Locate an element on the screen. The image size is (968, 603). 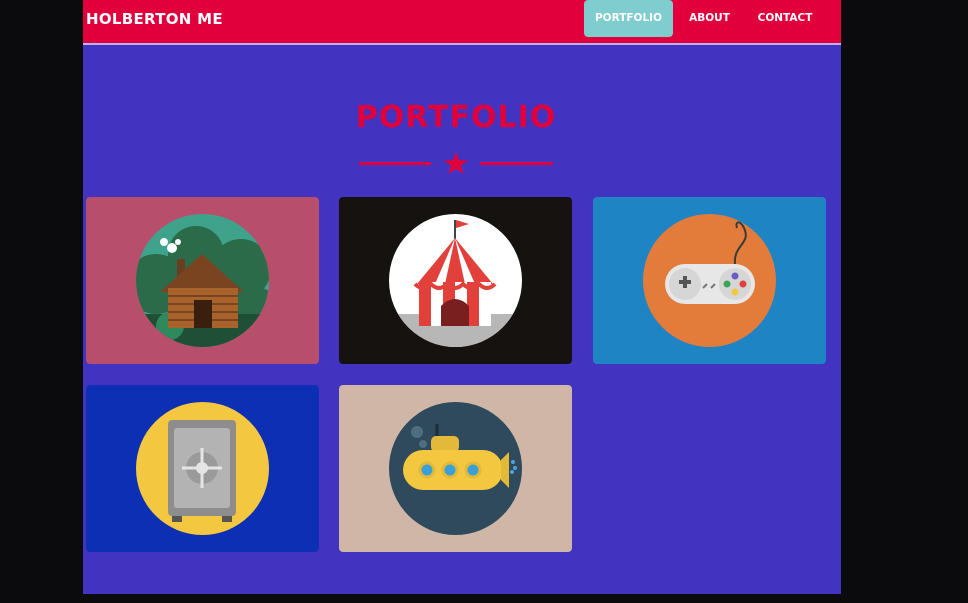
safe-icon is located at coordinates (202, 468).